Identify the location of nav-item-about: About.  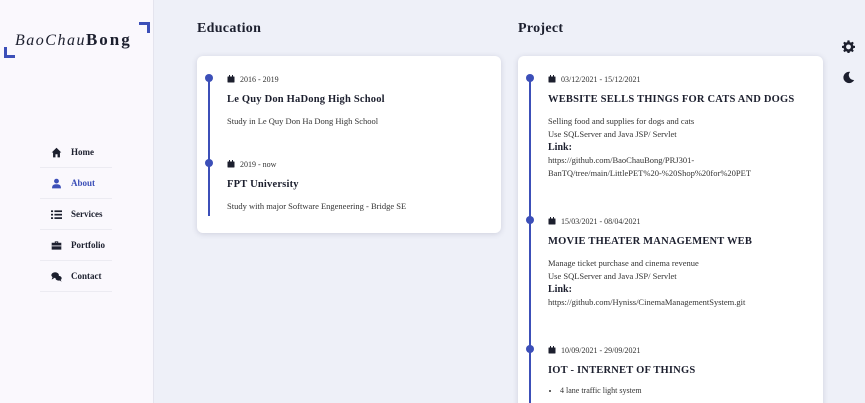
(76, 183).